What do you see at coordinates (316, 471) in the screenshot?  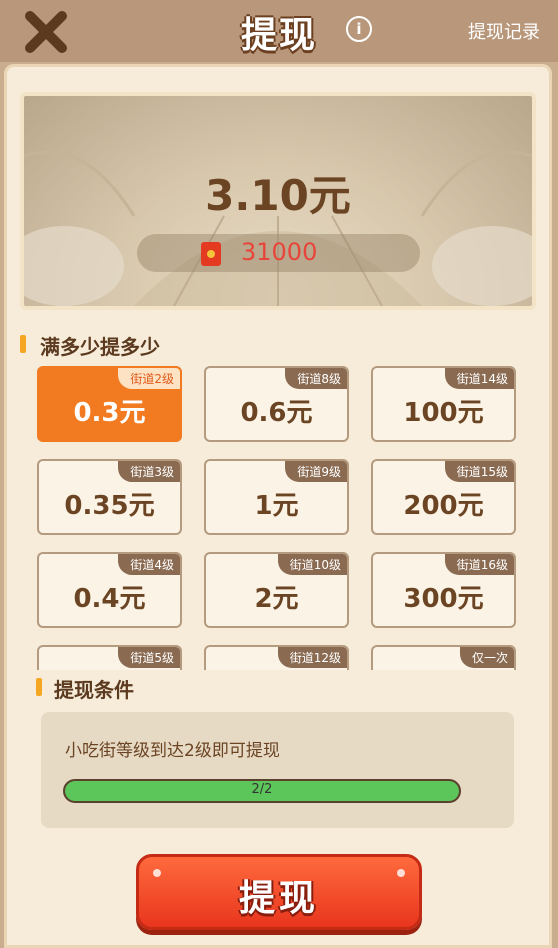 I see `tier-level-tag: 街道9级` at bounding box center [316, 471].